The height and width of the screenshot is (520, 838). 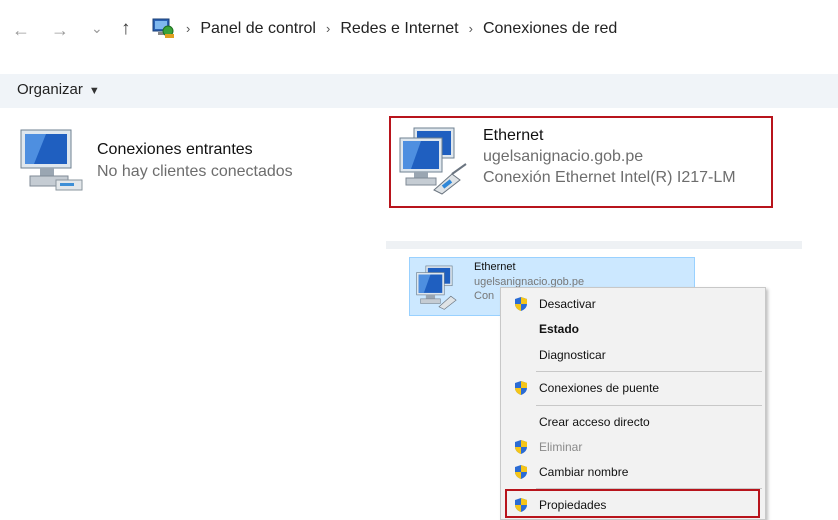 What do you see at coordinates (559, 329) in the screenshot?
I see `menu-item-label: Estado` at bounding box center [559, 329].